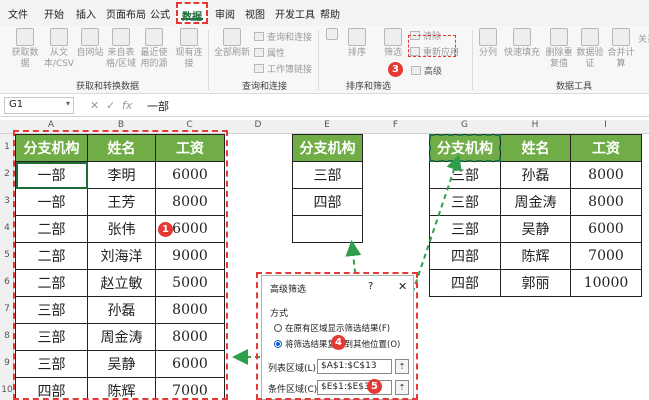 The height and width of the screenshot is (400, 649). Describe the element at coordinates (7, 228) in the screenshot. I see `row-header-4: 4` at that location.